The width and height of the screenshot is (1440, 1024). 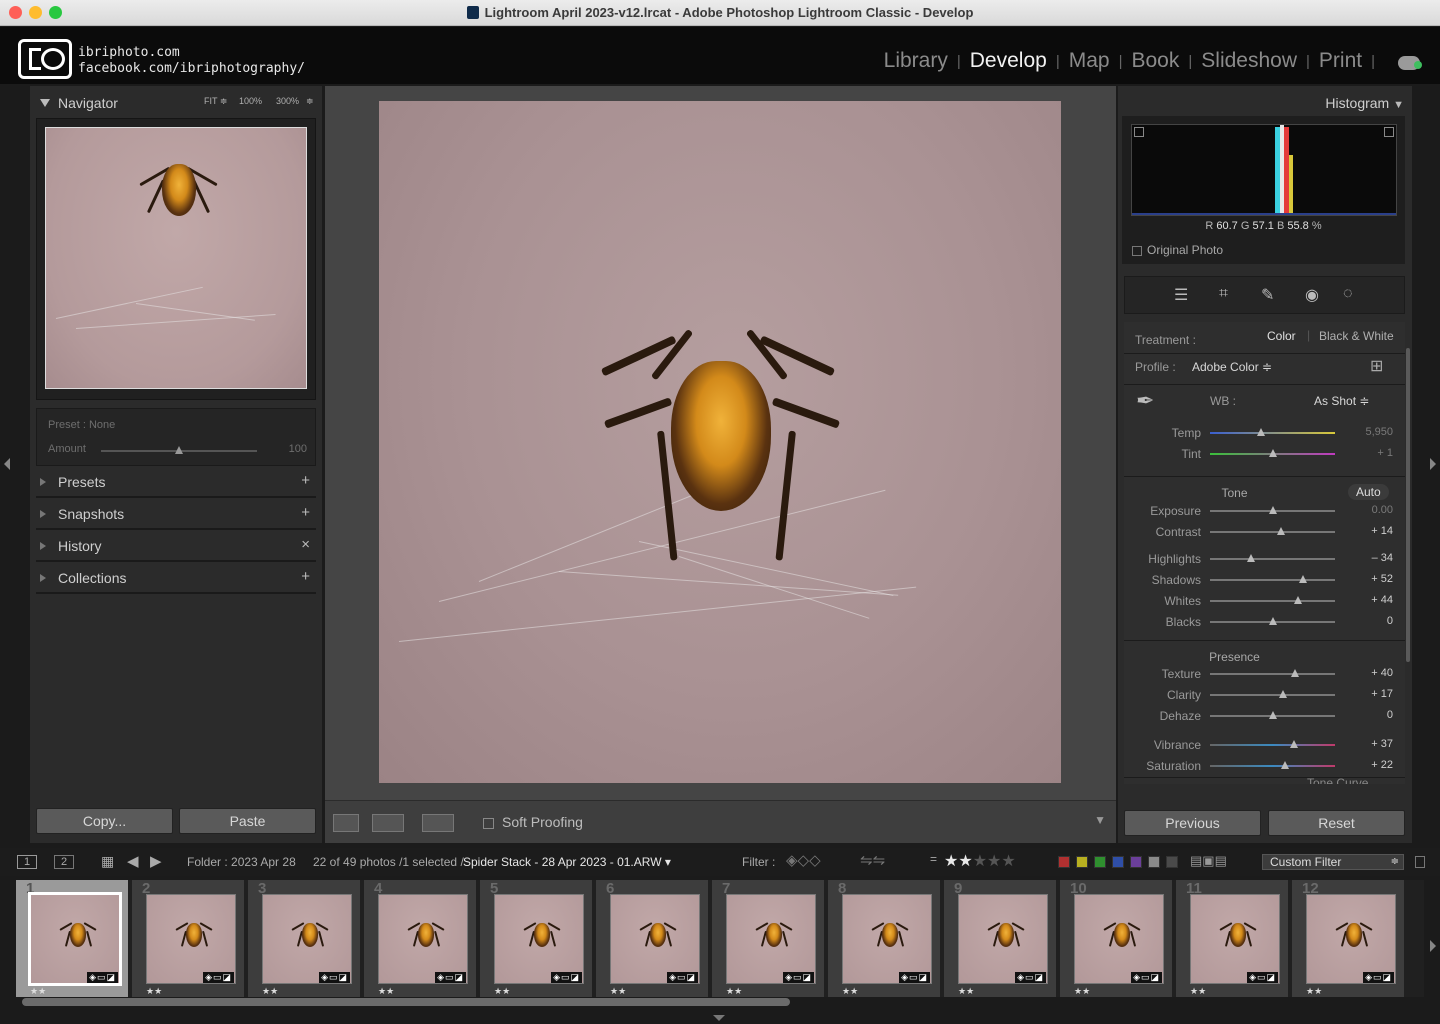 What do you see at coordinates (176, 547) in the screenshot?
I see `history-section: History ×` at bounding box center [176, 547].